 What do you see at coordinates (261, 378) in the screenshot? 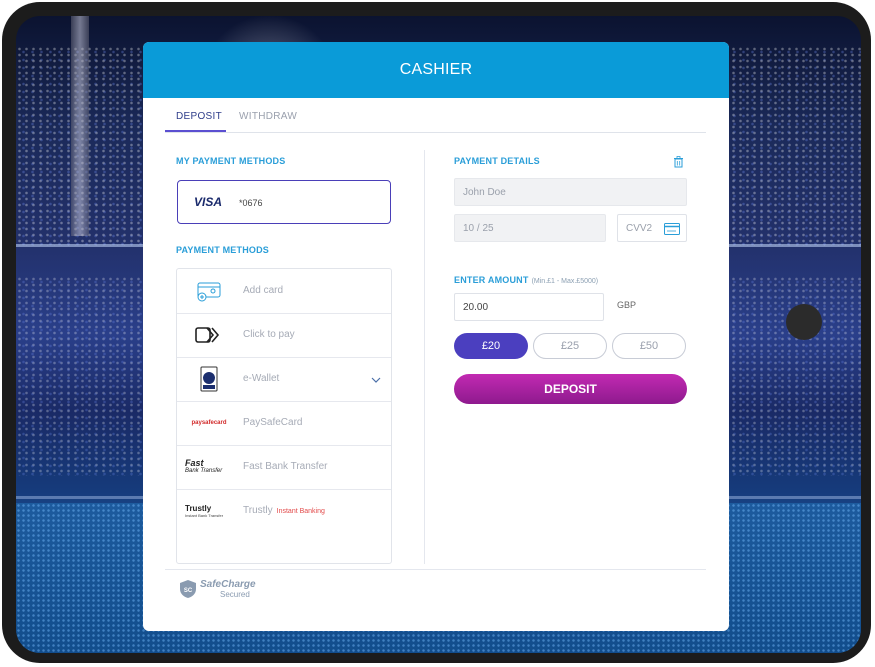
I see `method-label: e-Wallet` at bounding box center [261, 378].